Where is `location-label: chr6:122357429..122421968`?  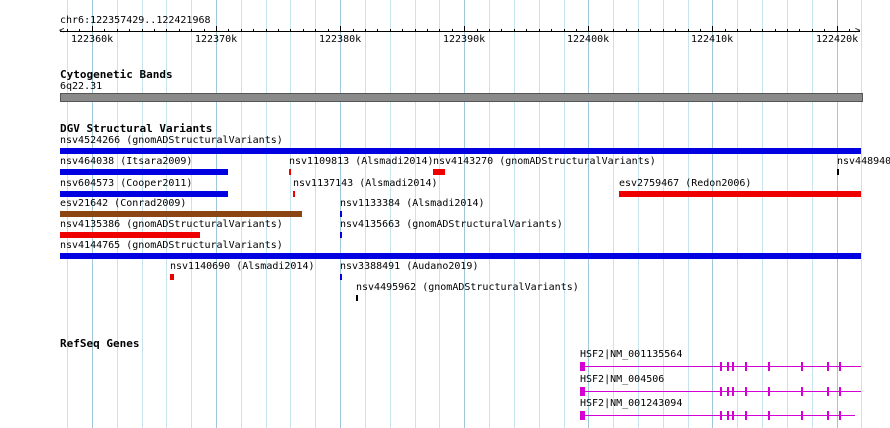 location-label: chr6:122357429..122421968 is located at coordinates (135, 20).